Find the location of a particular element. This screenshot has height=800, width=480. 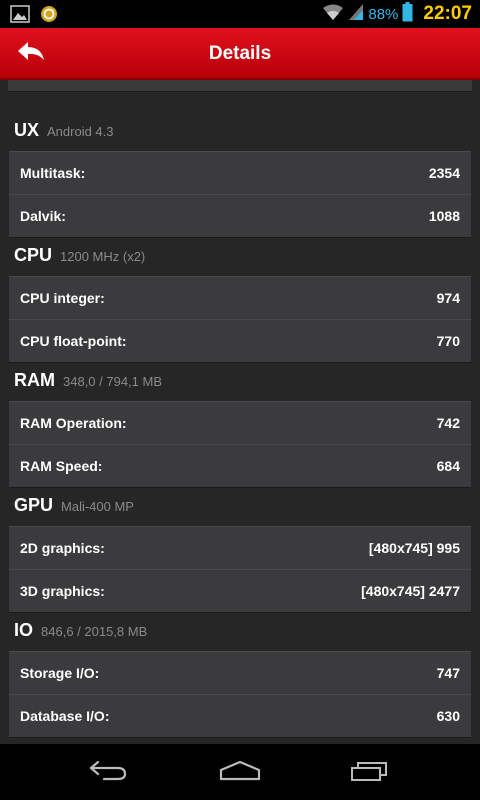

list-item: 3D graphics: [480x745] 2477 is located at coordinates (240, 591).